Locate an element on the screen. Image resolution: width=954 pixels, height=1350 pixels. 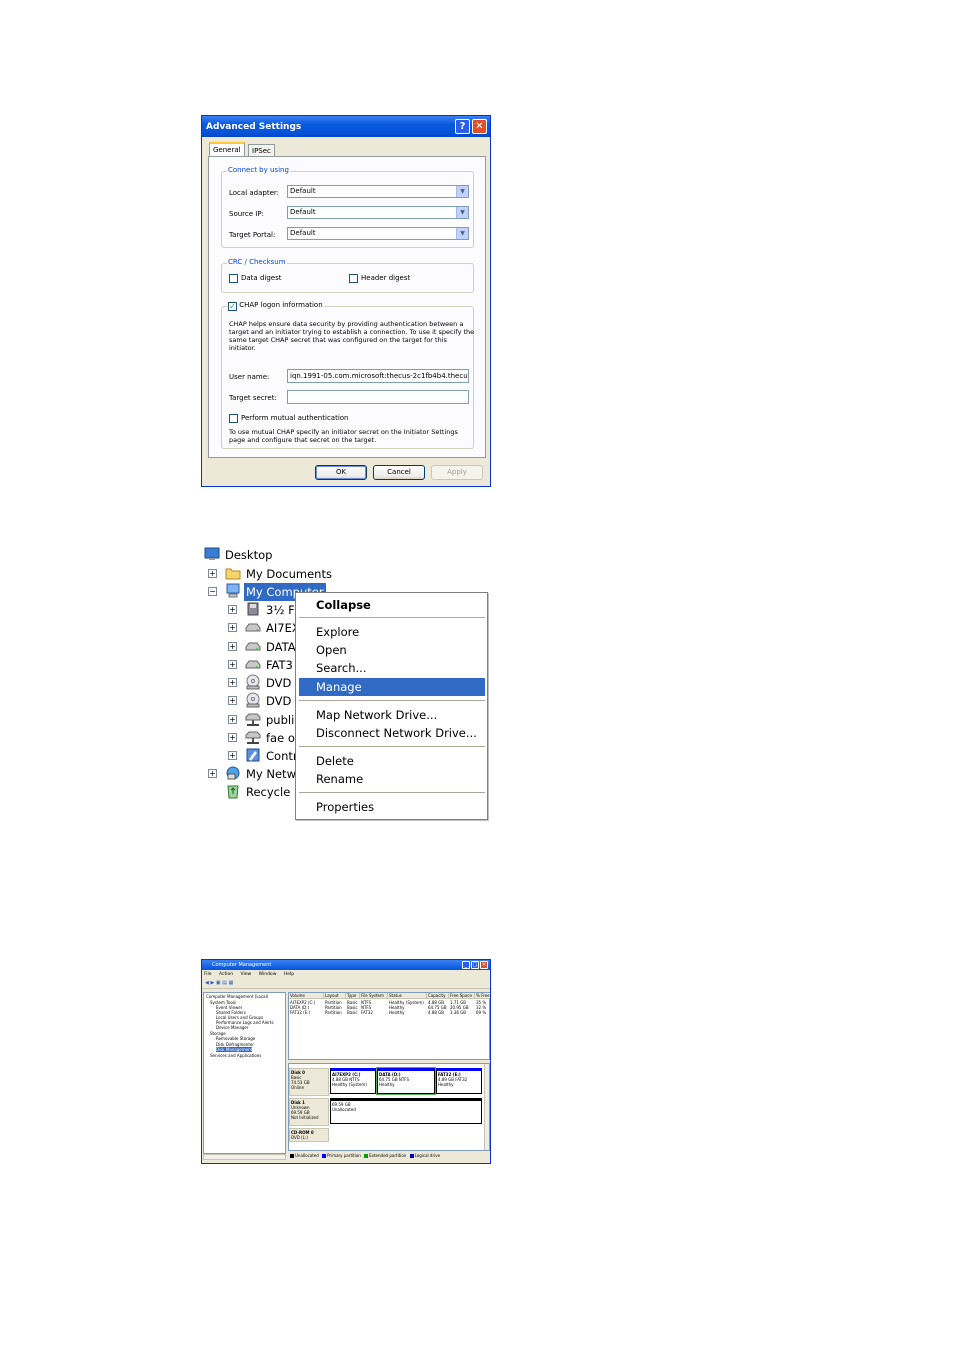
up-icon: ▣ is located at coordinates (218, 983).